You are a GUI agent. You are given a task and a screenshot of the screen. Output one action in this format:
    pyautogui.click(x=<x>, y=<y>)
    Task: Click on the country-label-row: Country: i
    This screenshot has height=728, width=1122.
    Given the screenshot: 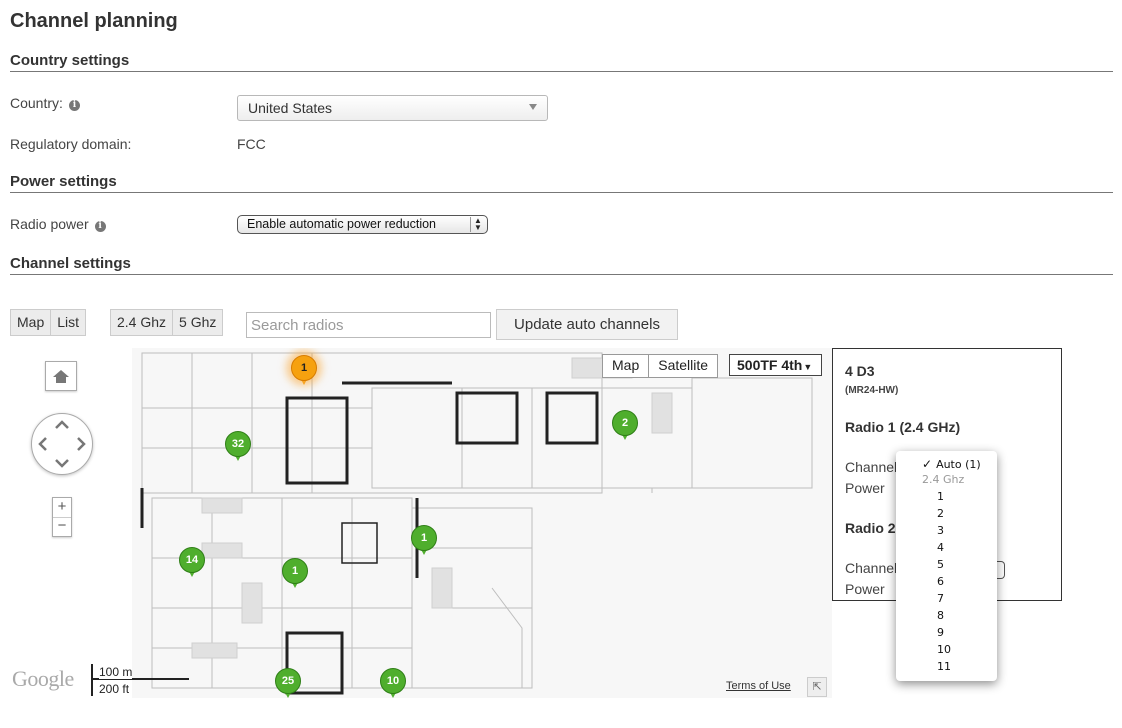 What is the action you would take?
    pyautogui.click(x=45, y=103)
    